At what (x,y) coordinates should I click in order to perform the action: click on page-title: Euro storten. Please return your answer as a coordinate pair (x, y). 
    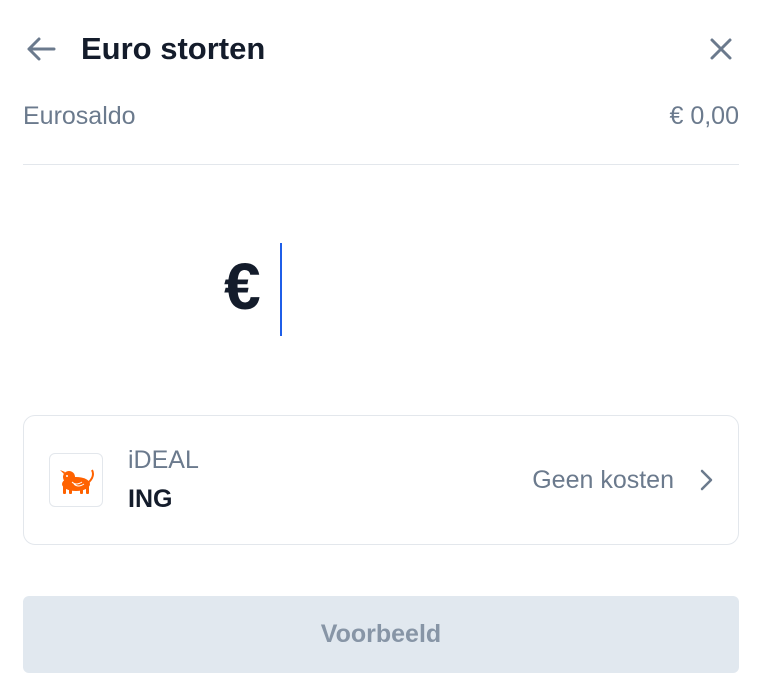
    Looking at the image, I should click on (173, 48).